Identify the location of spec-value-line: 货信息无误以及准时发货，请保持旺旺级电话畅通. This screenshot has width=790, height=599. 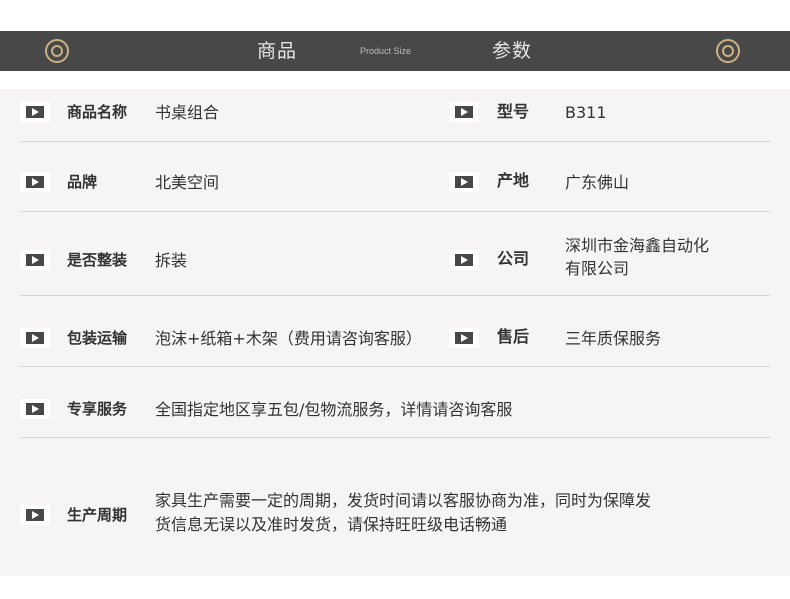
(331, 524).